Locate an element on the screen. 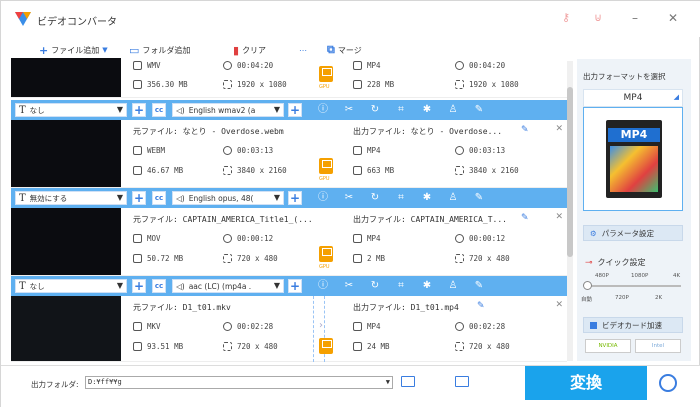  output-folder-label: 出力フォルダ: is located at coordinates (55, 384).